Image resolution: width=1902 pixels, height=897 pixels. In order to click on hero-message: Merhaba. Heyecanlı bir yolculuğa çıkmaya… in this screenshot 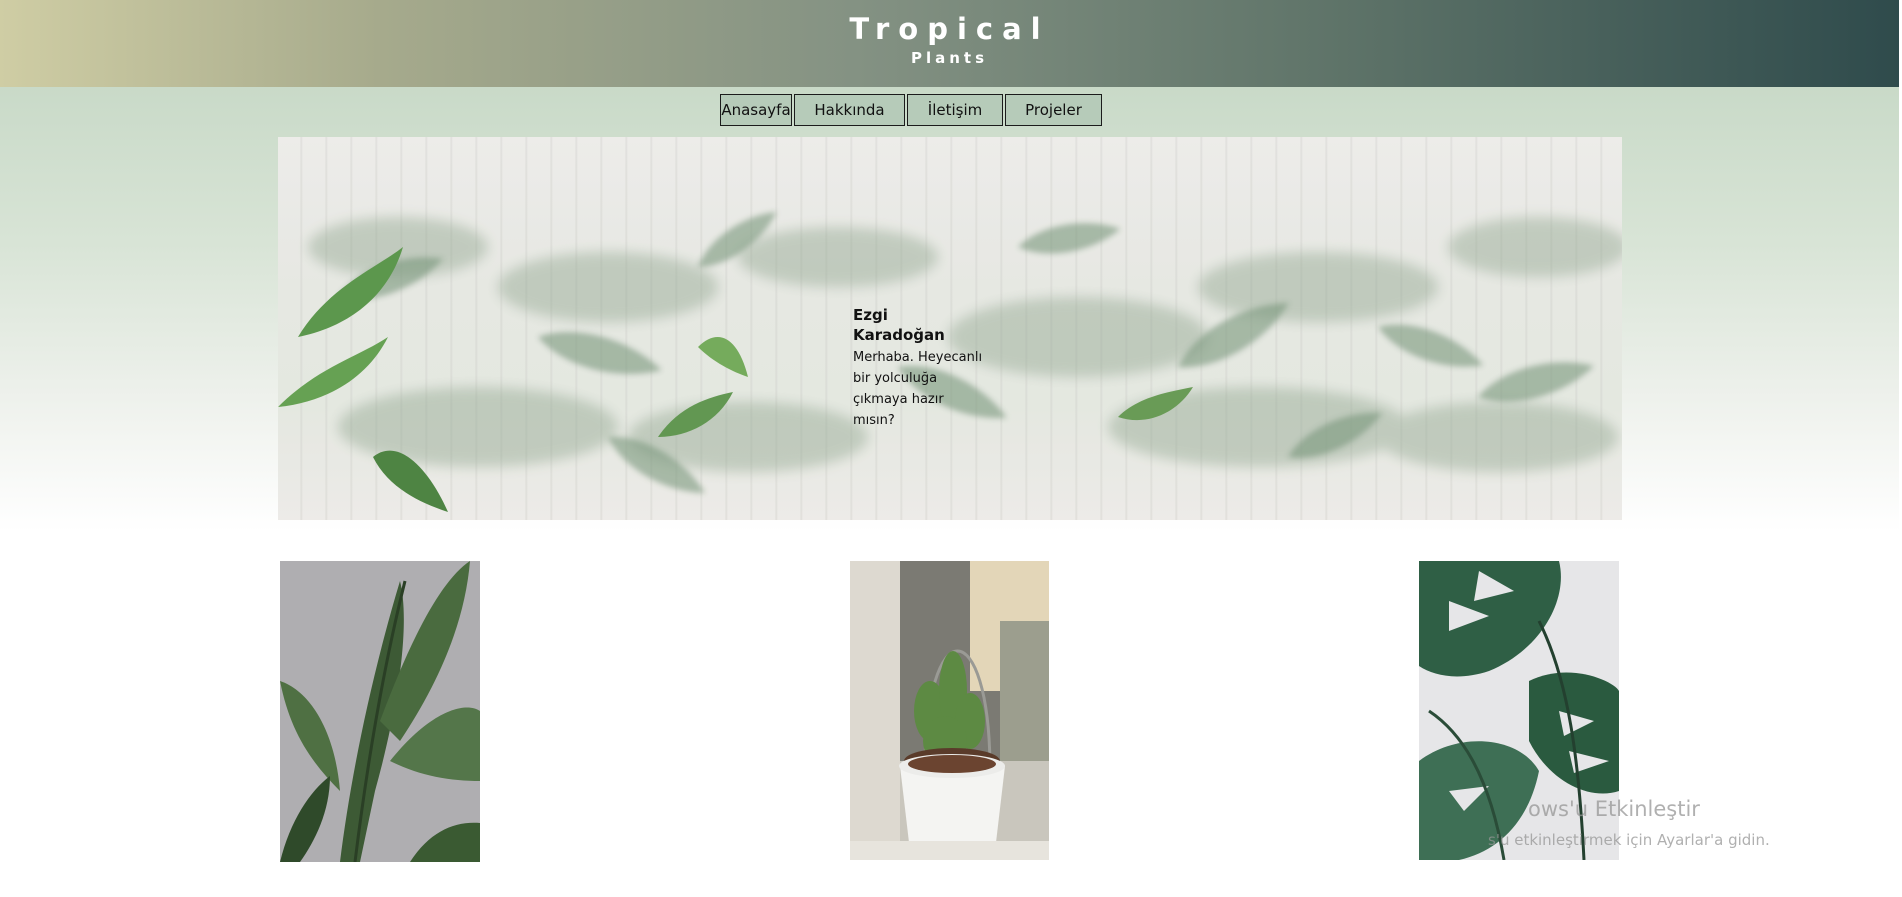, I will do `click(918, 389)`.